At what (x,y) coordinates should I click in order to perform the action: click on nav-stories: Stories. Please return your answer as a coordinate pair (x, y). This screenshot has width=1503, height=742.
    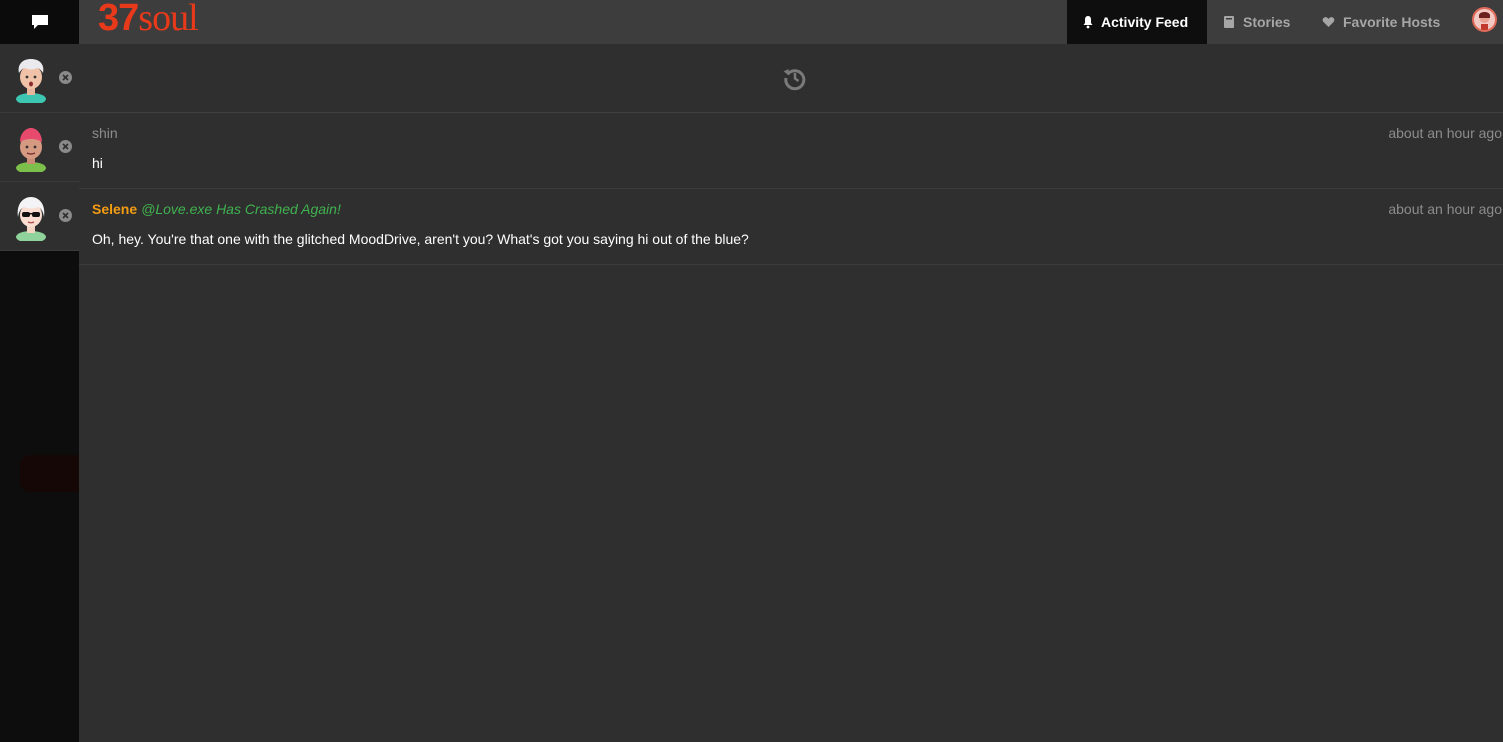
    Looking at the image, I should click on (1256, 22).